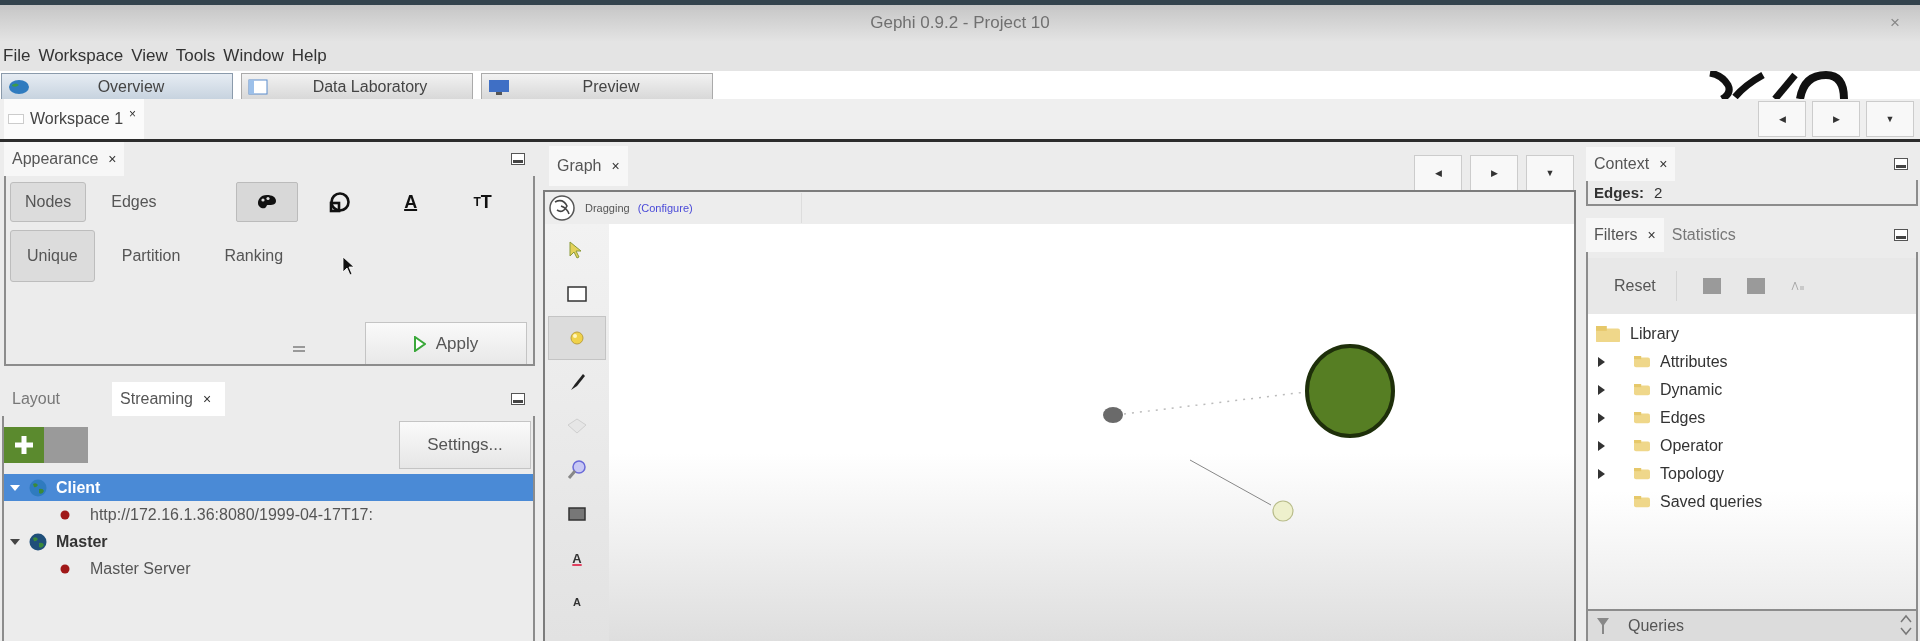  I want to click on menu-item: Workspace, so click(81, 56).